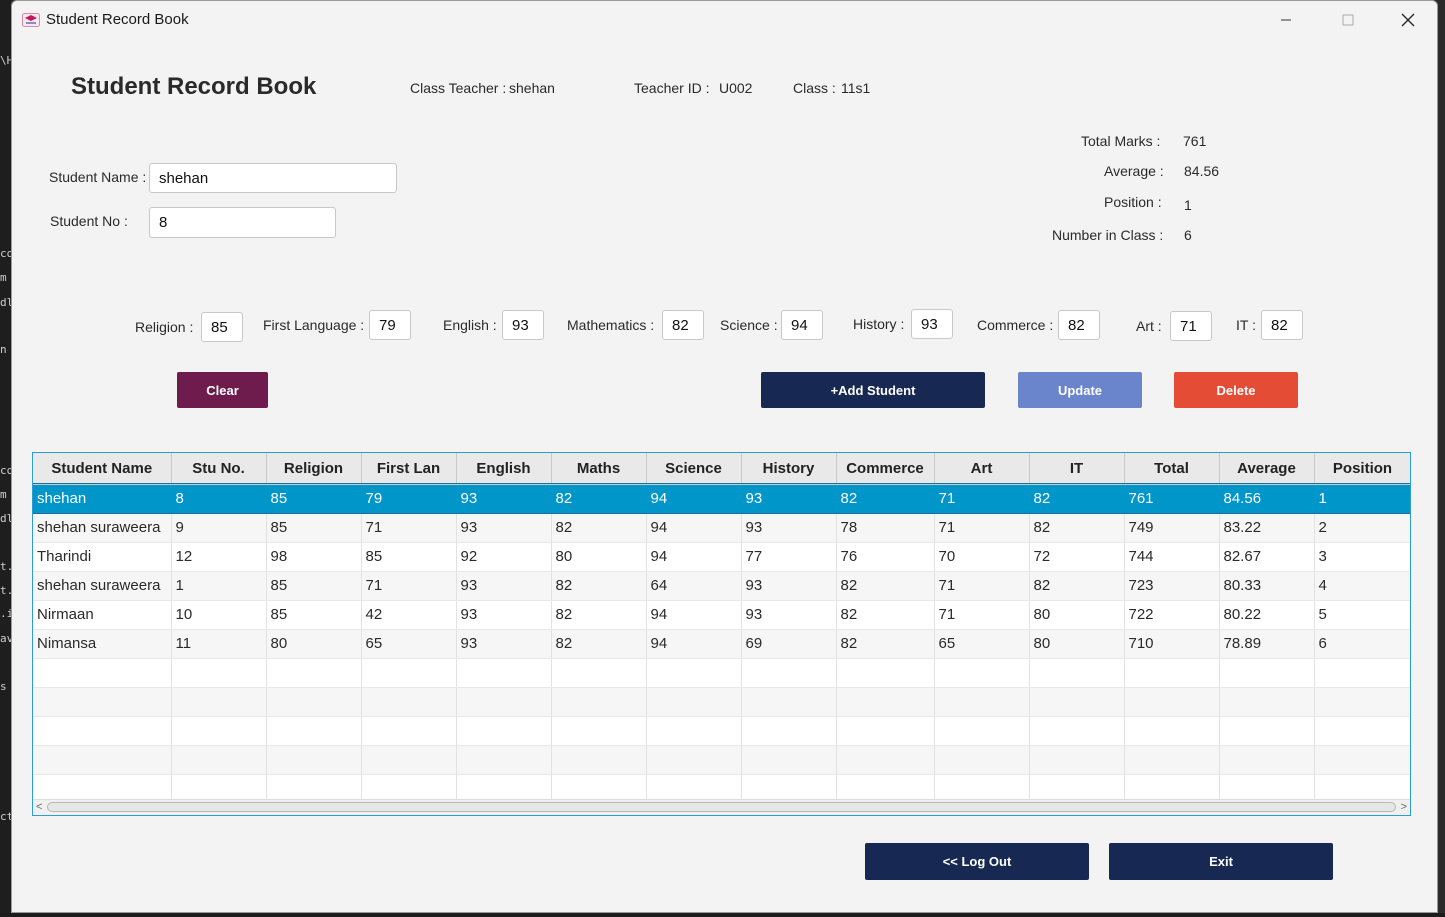  I want to click on close-button, so click(1408, 20).